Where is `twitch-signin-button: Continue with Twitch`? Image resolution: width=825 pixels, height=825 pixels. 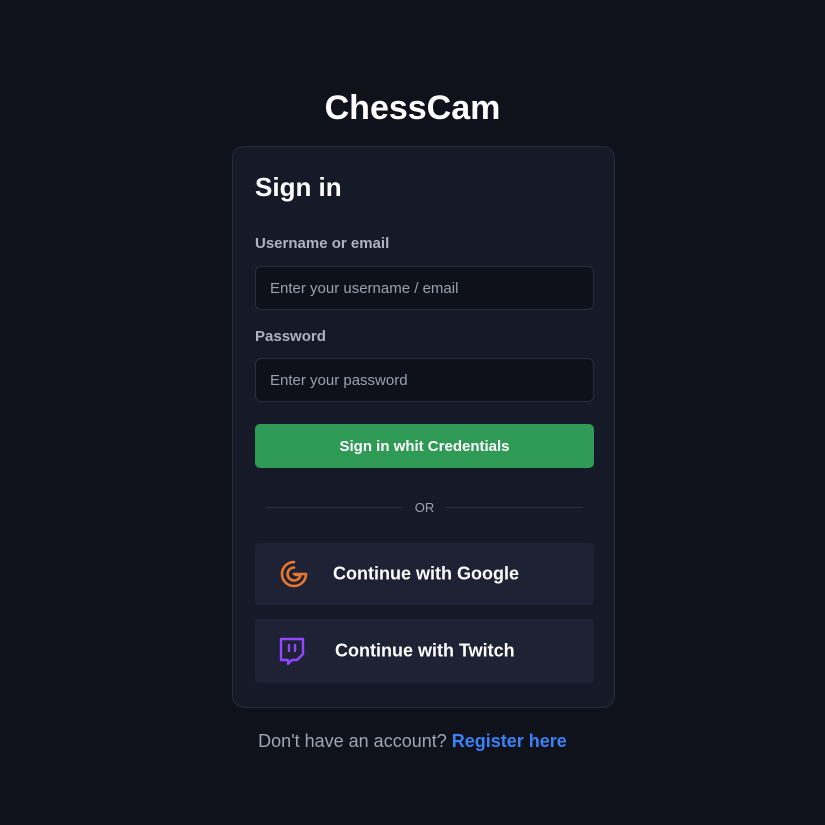 twitch-signin-button: Continue with Twitch is located at coordinates (424, 651).